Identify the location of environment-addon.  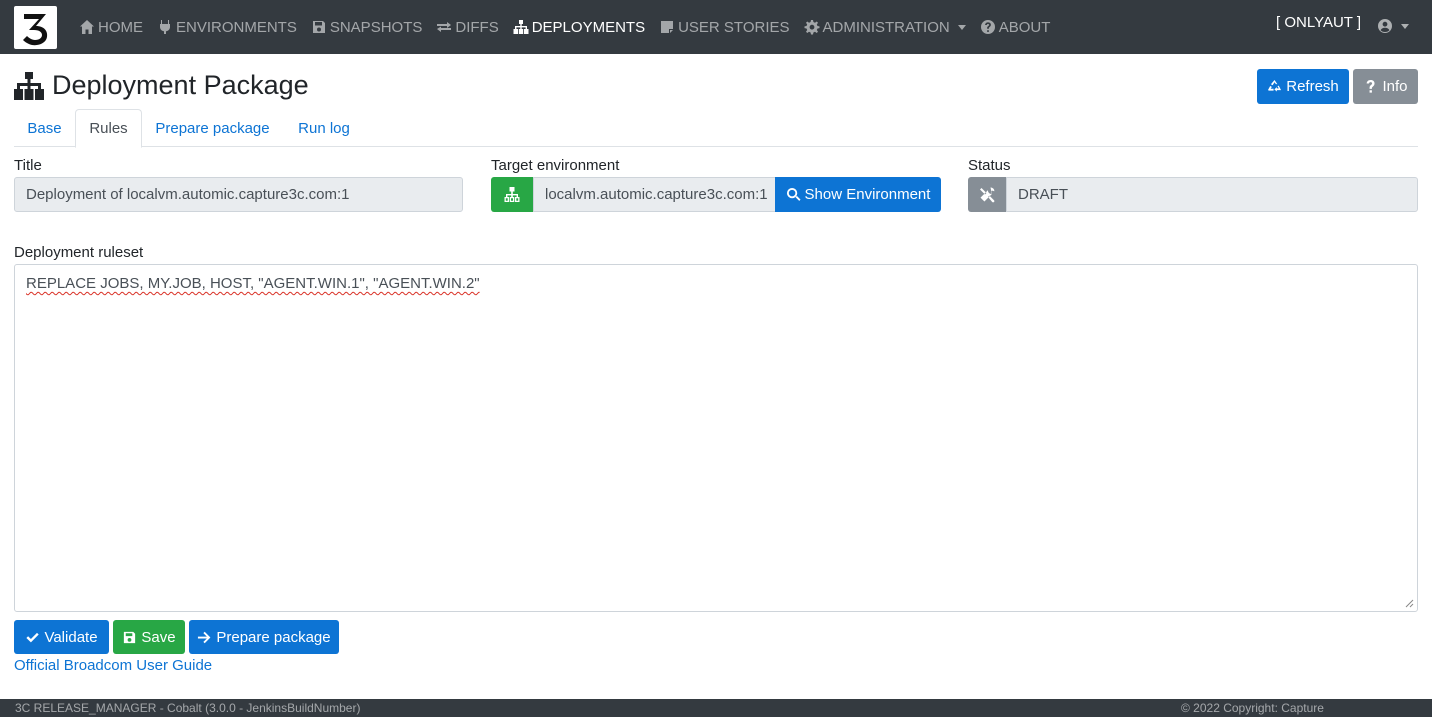
(512, 194).